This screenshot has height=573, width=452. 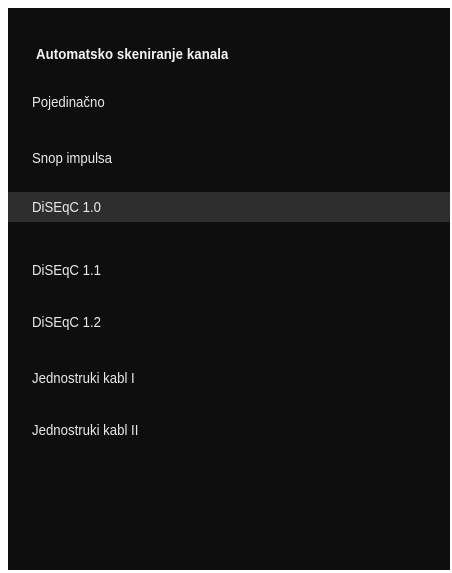 What do you see at coordinates (68, 102) in the screenshot?
I see `menu-item-label: Pojedinačno` at bounding box center [68, 102].